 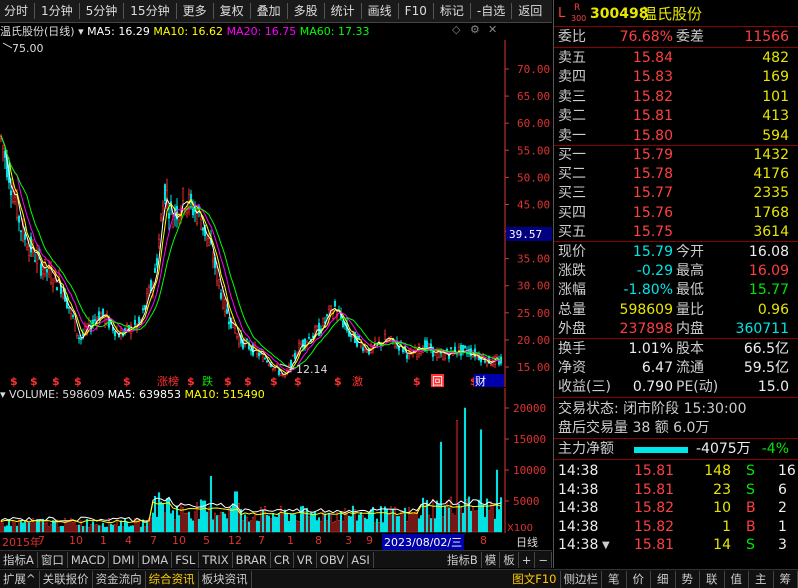 I want to click on cai-marker: 财, so click(x=480, y=380).